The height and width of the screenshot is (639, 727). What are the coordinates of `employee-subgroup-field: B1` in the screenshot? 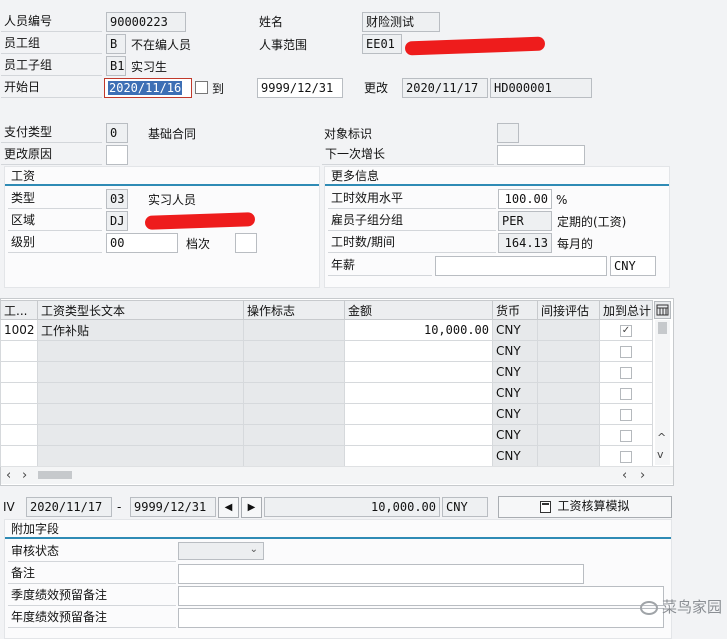 It's located at (116, 66).